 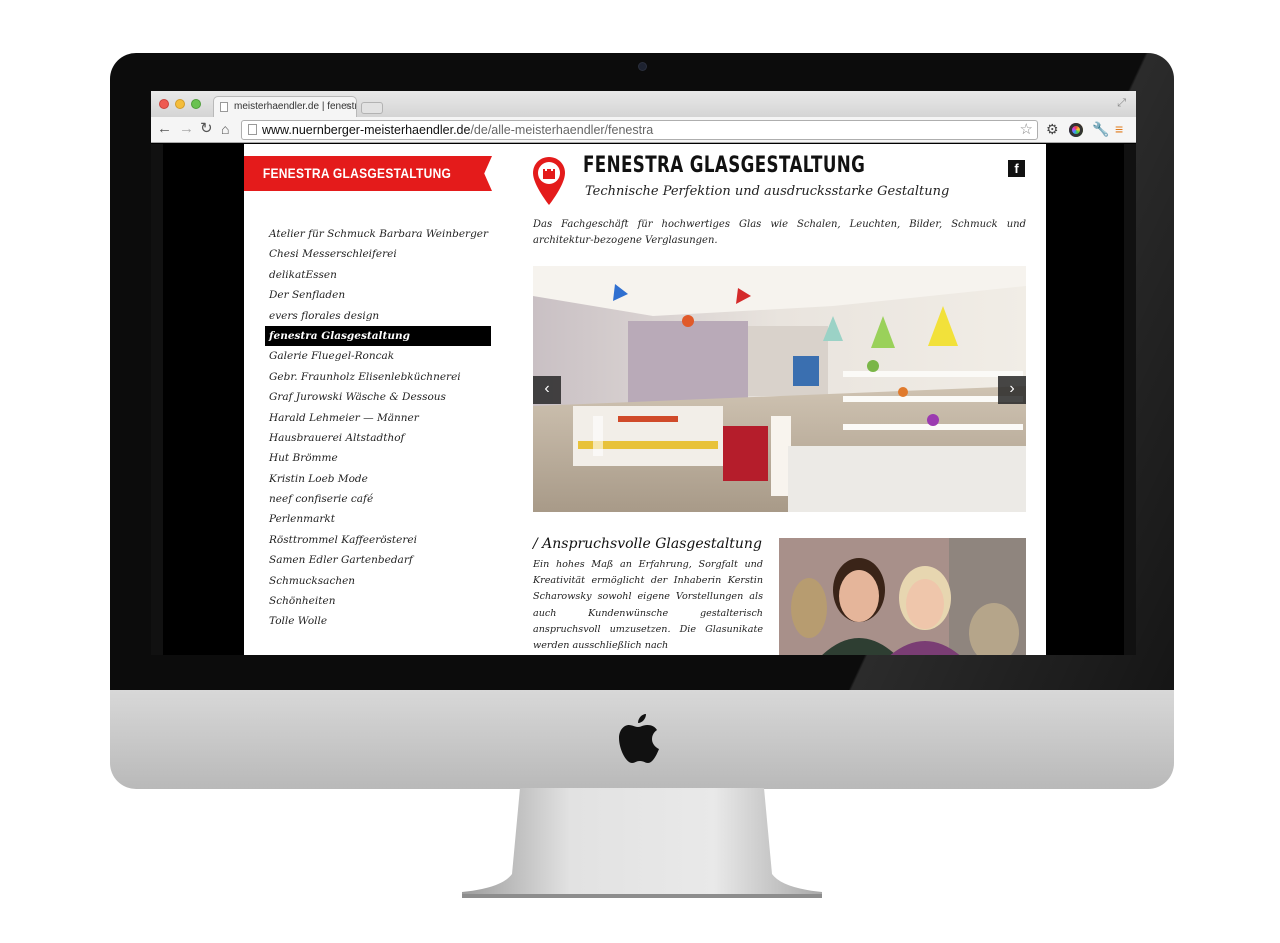 I want to click on sidebar-item: Schönheiten, so click(x=378, y=601).